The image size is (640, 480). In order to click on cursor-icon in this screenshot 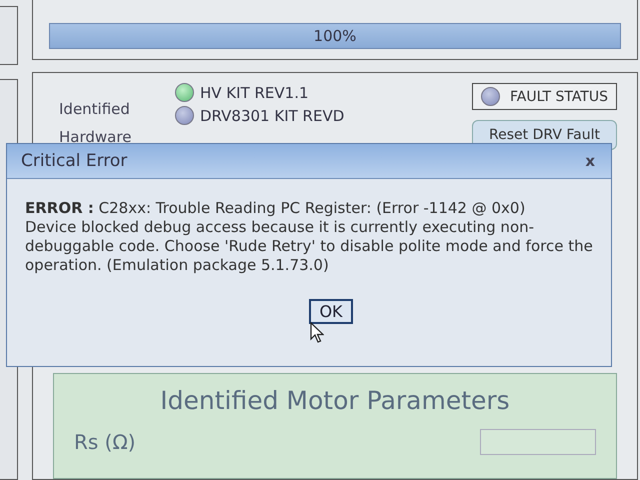, I will do `click(317, 333)`.